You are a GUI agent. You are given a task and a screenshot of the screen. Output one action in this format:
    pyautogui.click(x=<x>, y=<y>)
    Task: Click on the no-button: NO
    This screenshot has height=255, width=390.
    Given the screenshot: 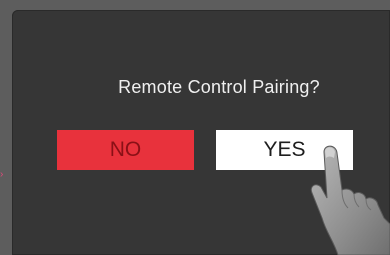 What is the action you would take?
    pyautogui.click(x=125, y=150)
    